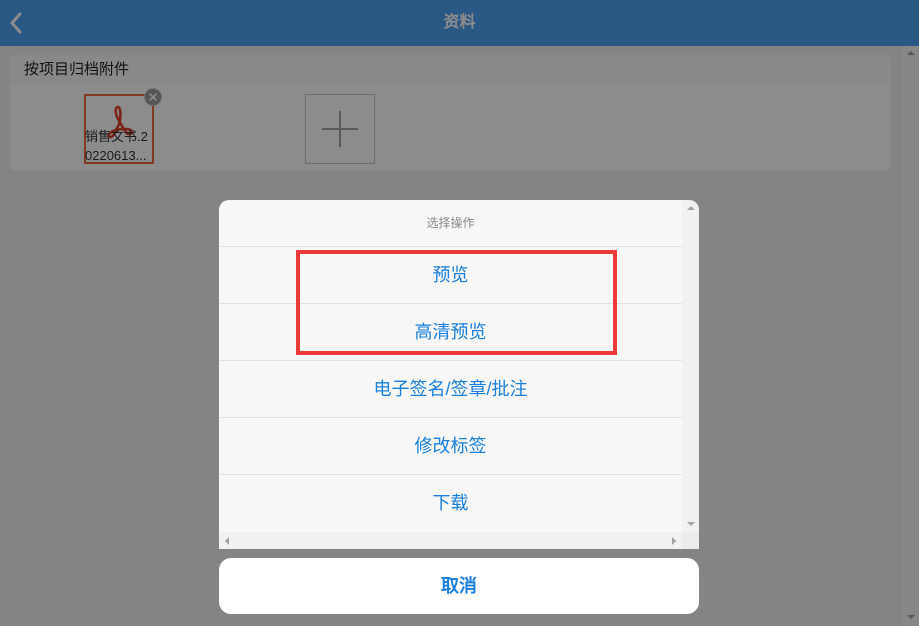  I want to click on scrollbar-corner, so click(690, 540).